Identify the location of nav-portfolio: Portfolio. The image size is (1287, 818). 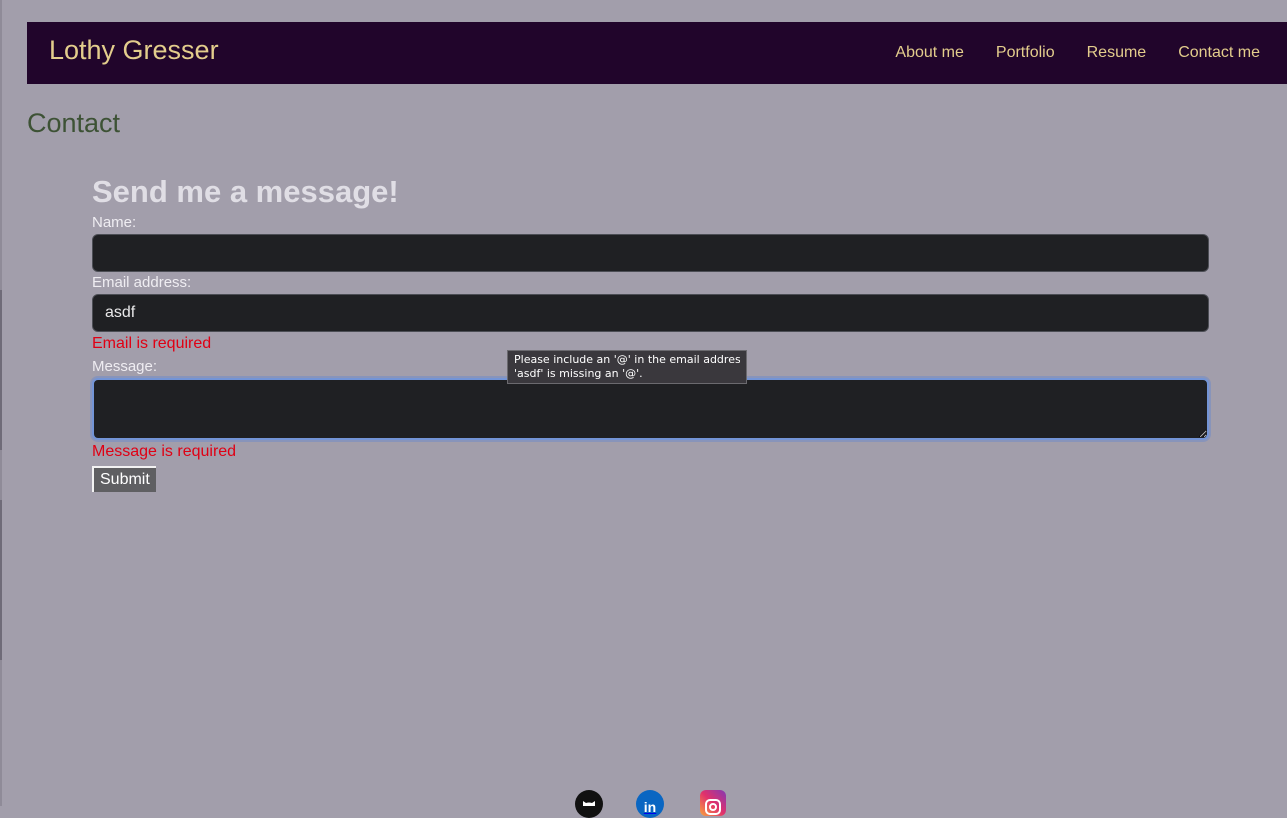
(1025, 53).